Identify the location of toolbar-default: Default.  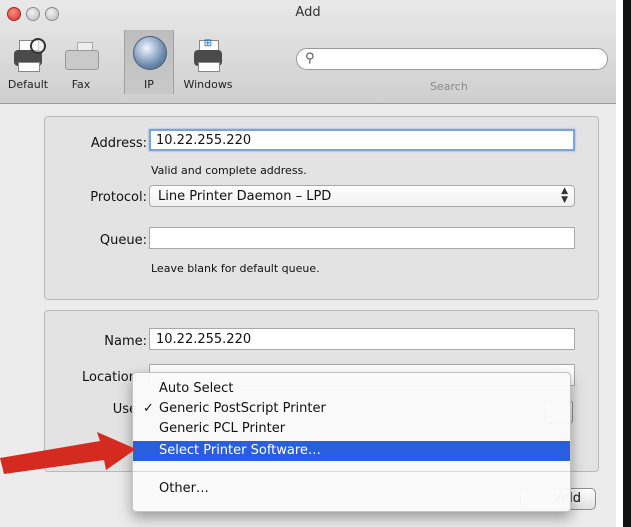
(28, 65).